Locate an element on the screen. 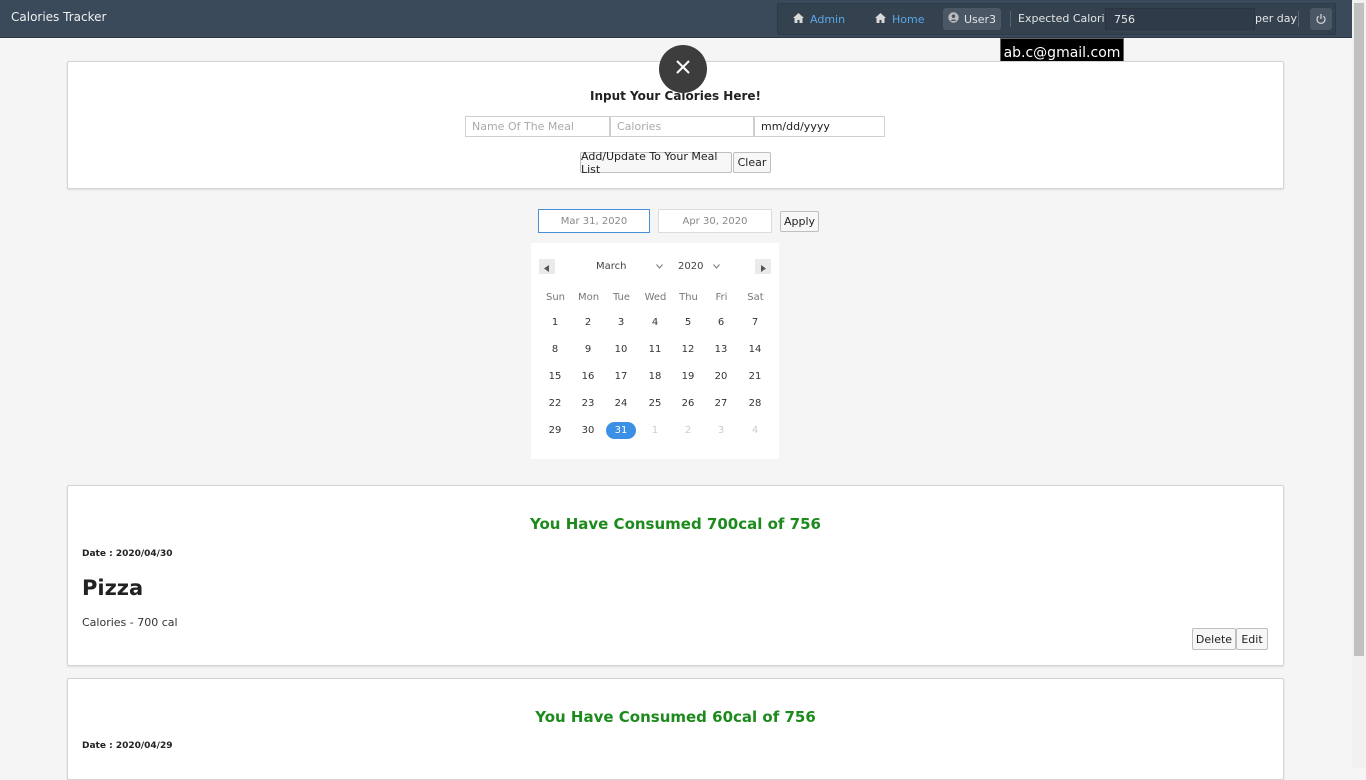 Image resolution: width=1366 pixels, height=780 pixels. add-update-button: Add/Update To Your Meal List is located at coordinates (656, 163).